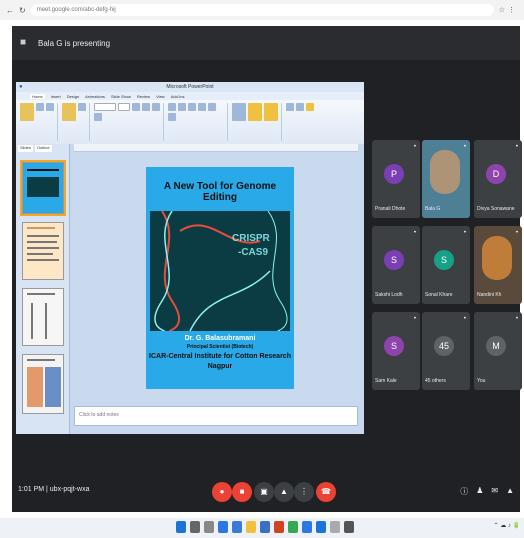 Image resolution: width=524 pixels, height=538 pixels. What do you see at coordinates (160, 96) in the screenshot?
I see `tab-view: View` at bounding box center [160, 96].